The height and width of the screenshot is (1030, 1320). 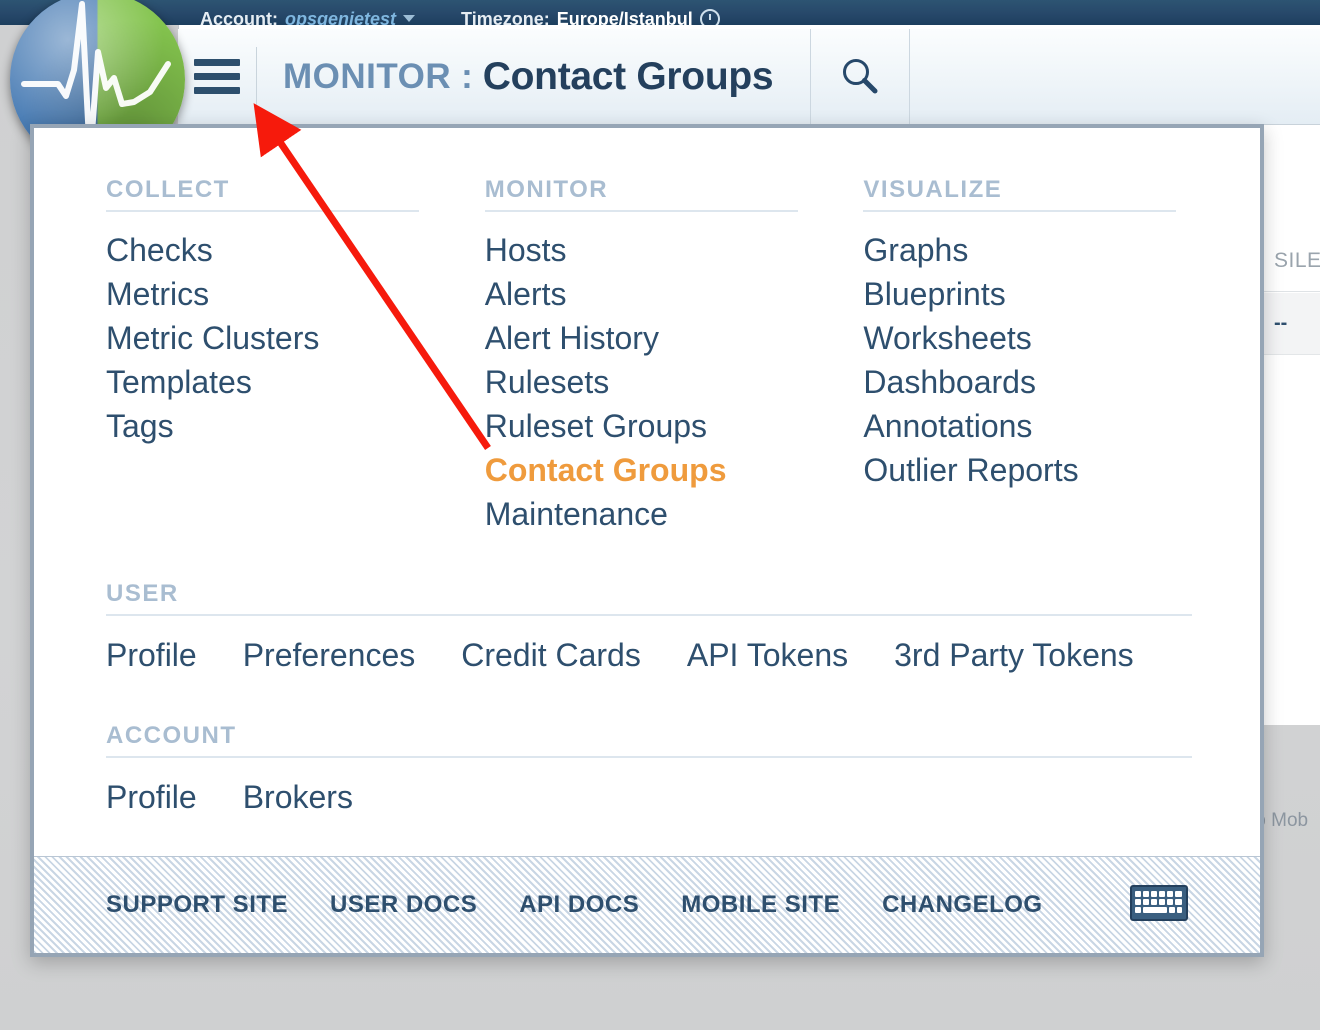 What do you see at coordinates (1159, 902) in the screenshot?
I see `keyboard-icon` at bounding box center [1159, 902].